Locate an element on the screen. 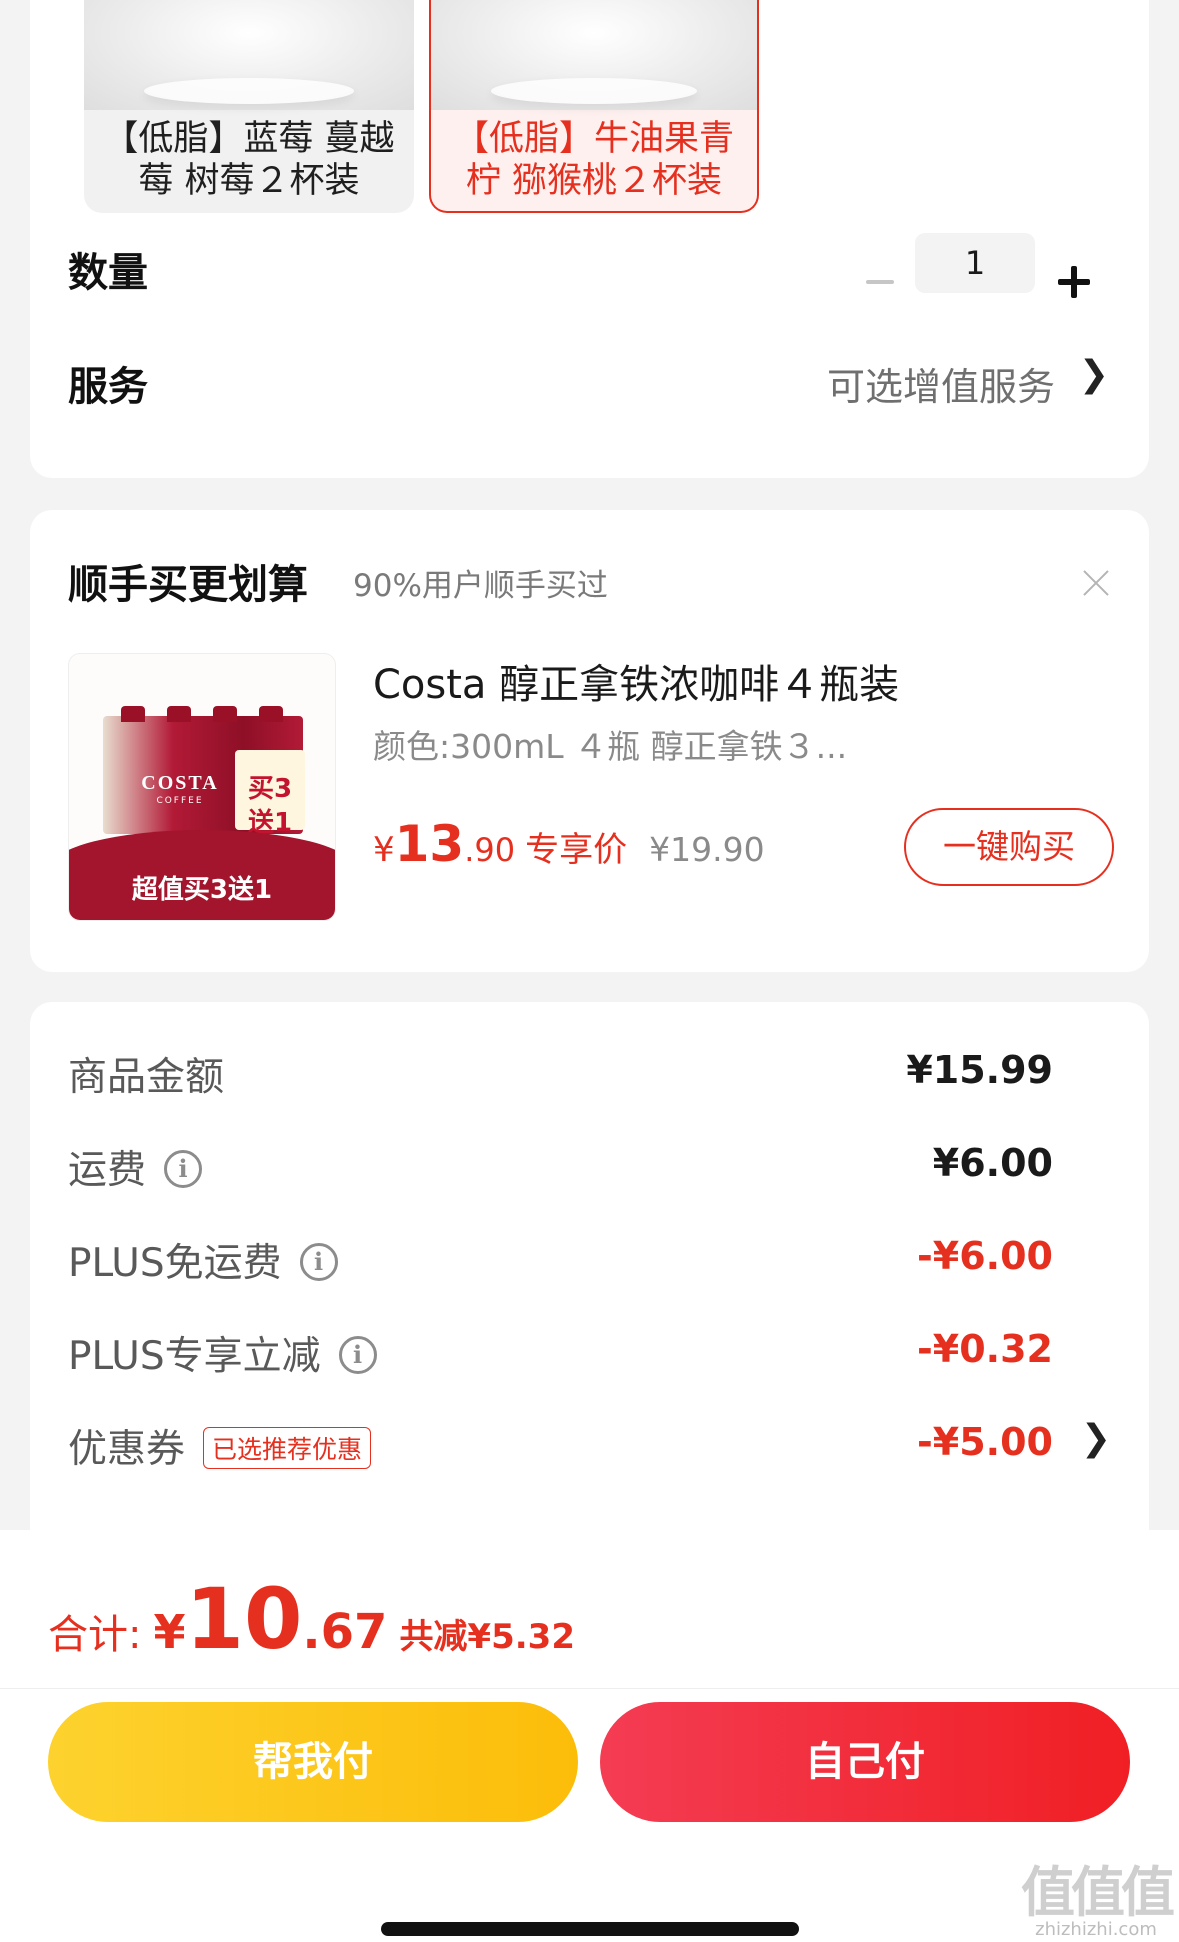  product-price: ¥13.90 专享价 ¥19.90 is located at coordinates (569, 844).